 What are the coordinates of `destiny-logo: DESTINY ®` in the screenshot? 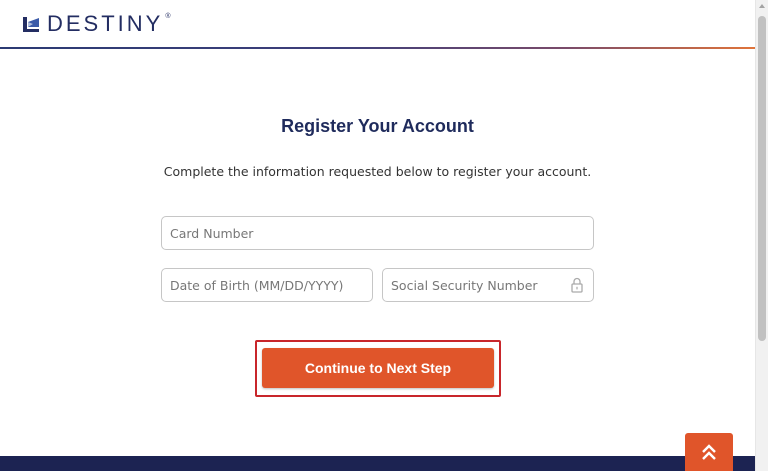 It's located at (96, 24).